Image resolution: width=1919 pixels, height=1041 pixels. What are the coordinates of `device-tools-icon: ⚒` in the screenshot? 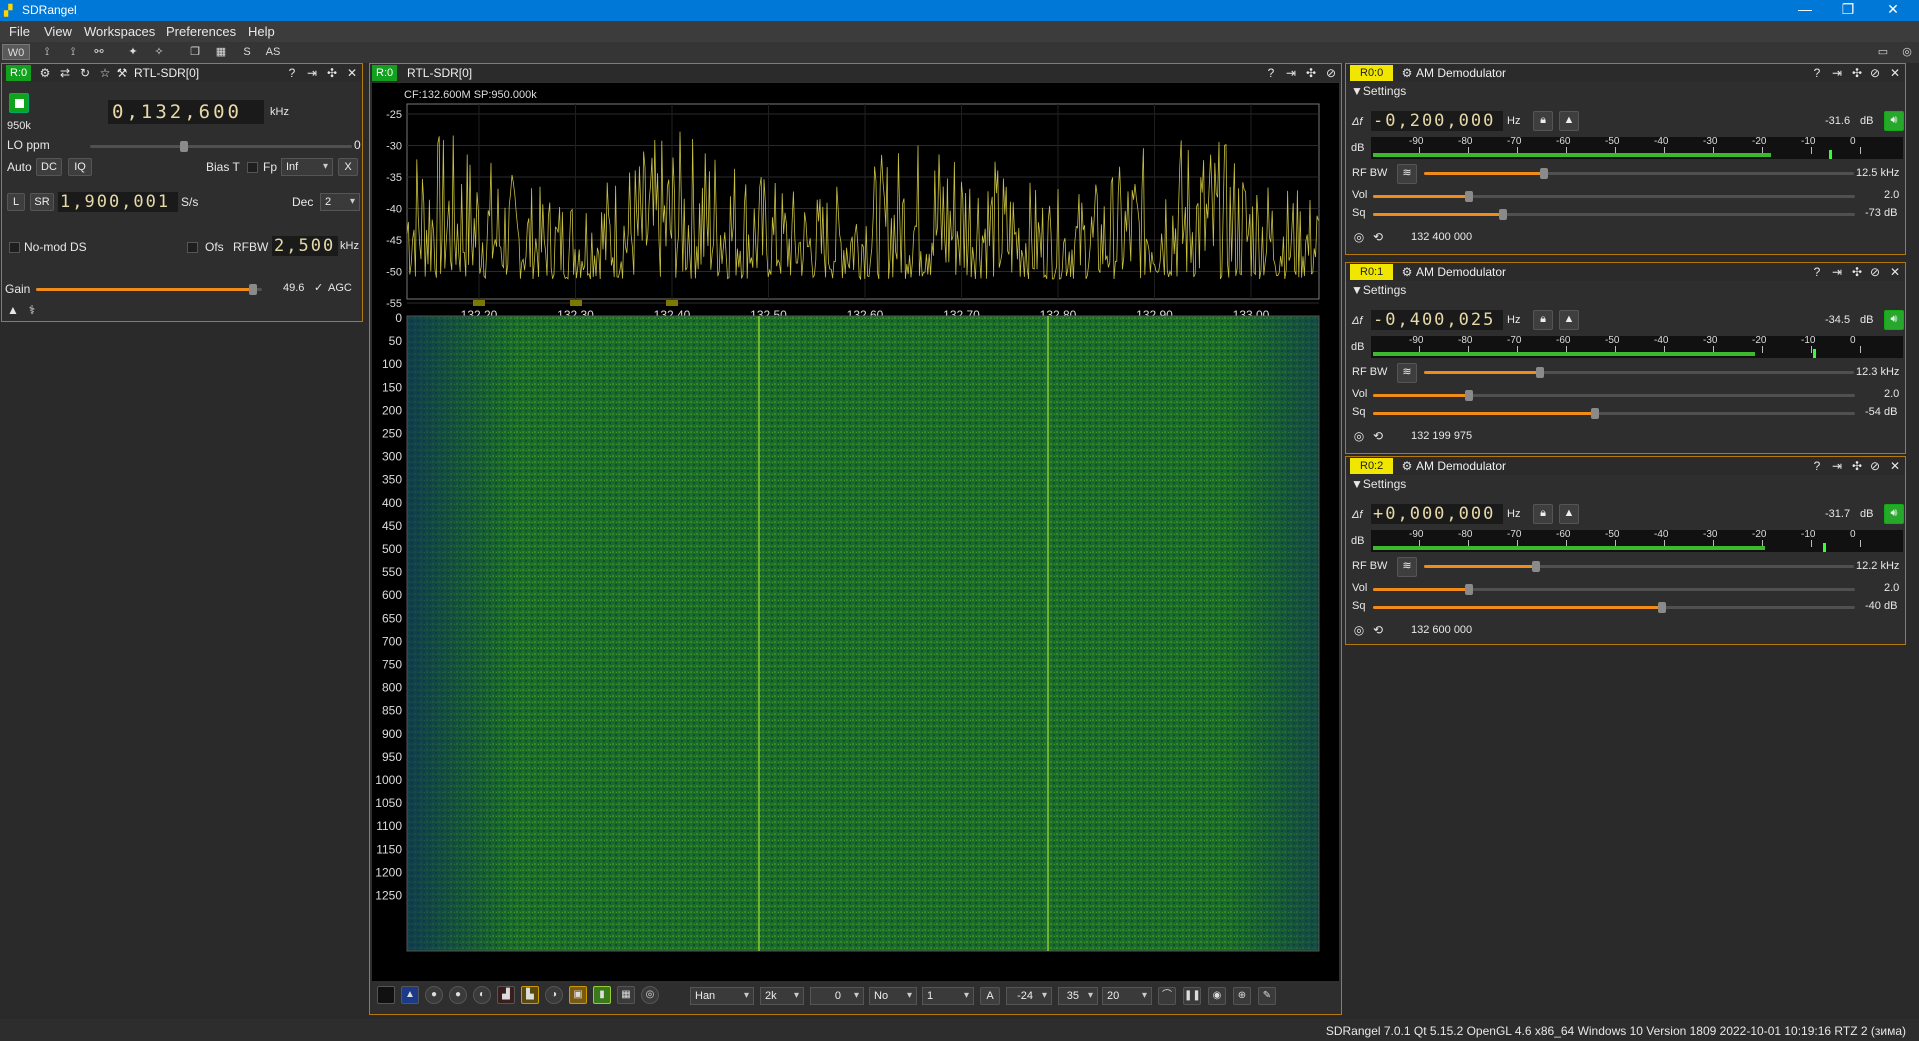 It's located at (122, 73).